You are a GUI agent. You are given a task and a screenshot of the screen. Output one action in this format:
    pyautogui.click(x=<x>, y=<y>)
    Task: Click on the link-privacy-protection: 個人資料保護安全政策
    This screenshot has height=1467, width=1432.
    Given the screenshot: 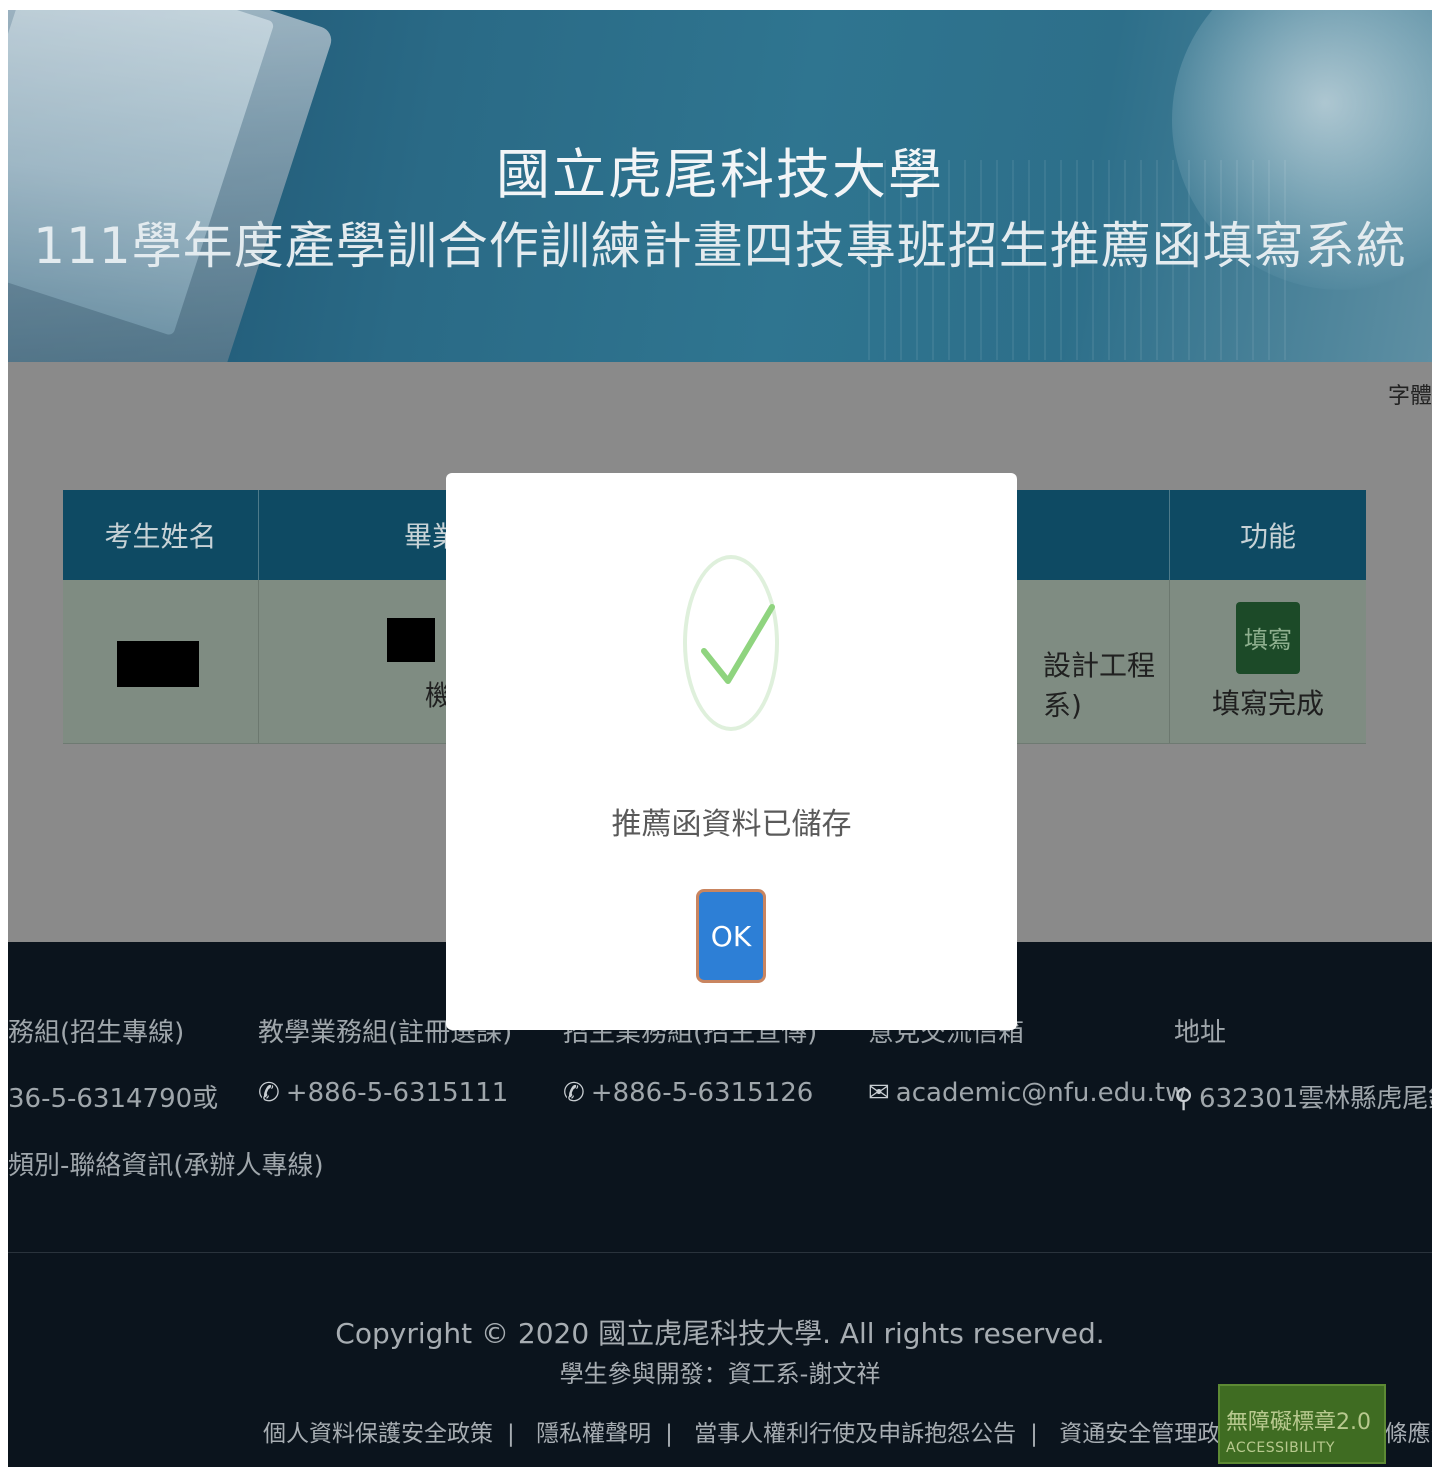 What is the action you would take?
    pyautogui.click(x=378, y=1434)
    